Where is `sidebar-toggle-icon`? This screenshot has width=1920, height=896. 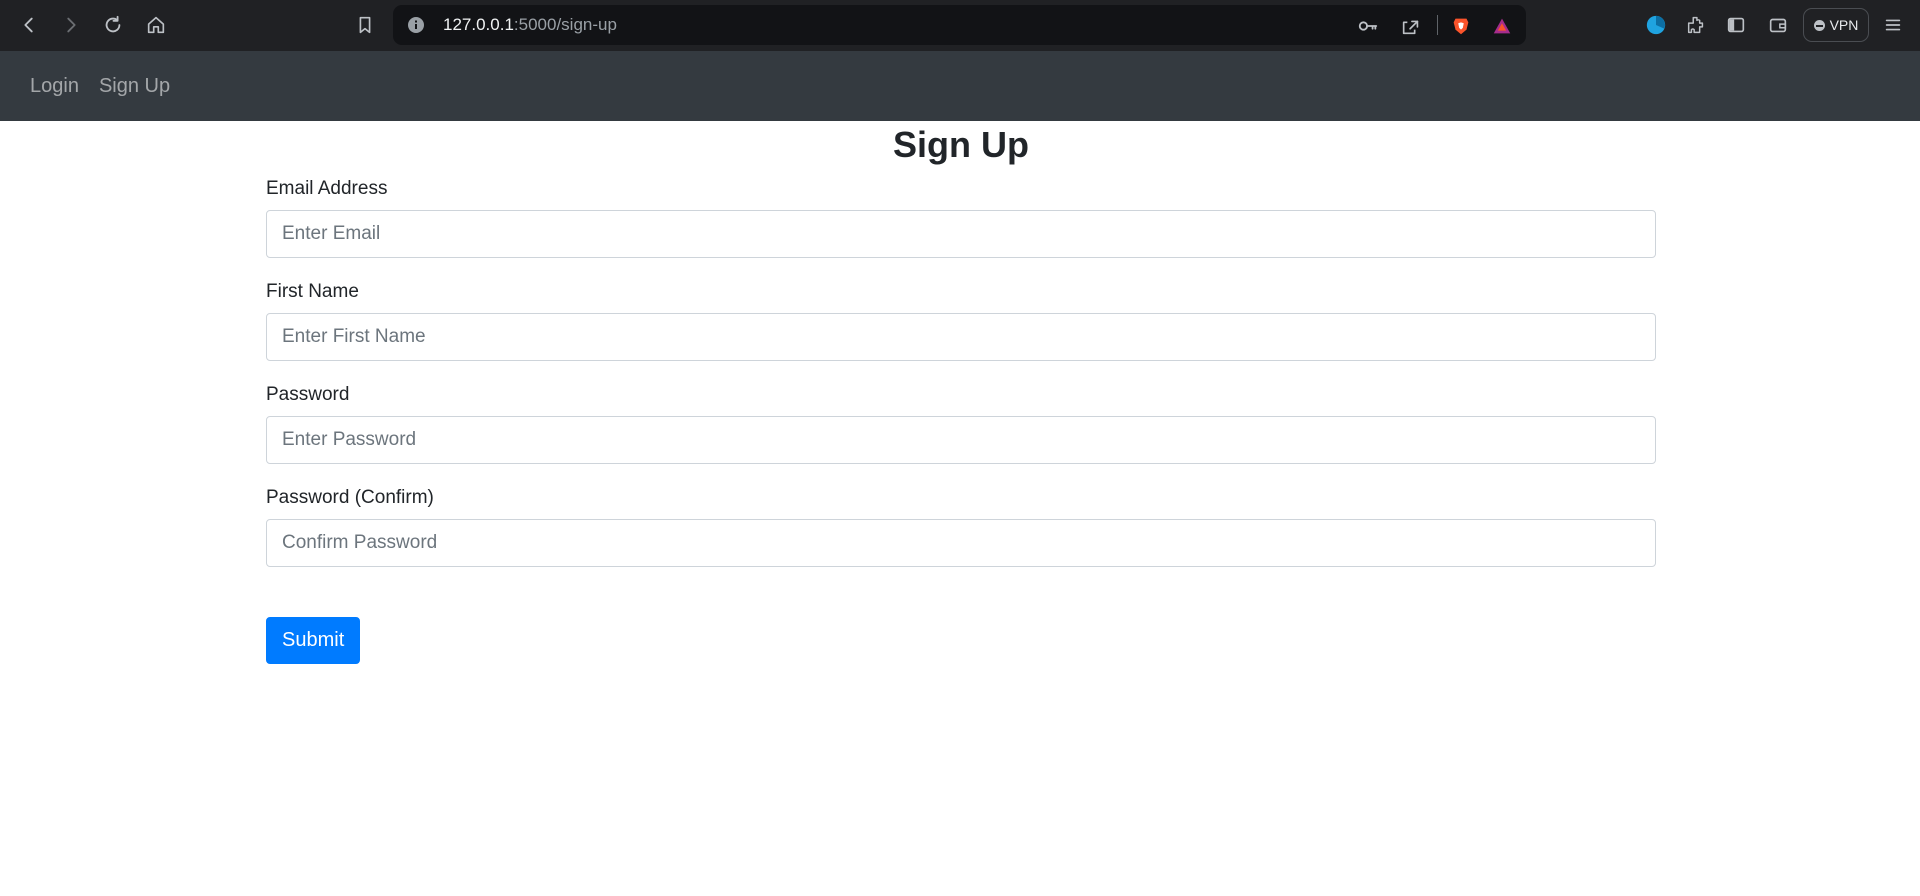
sidebar-toggle-icon is located at coordinates (1736, 25).